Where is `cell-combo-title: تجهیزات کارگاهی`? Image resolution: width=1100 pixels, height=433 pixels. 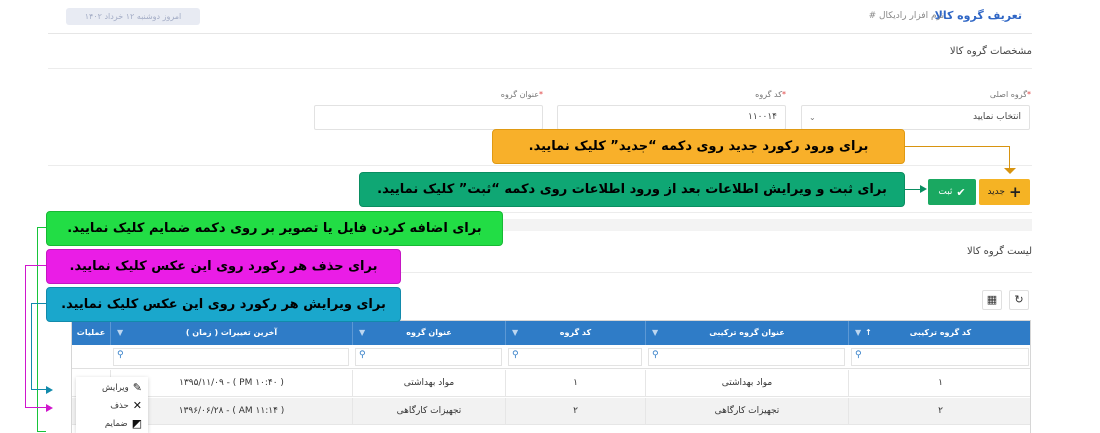 cell-combo-title: تجهیزات کارگاهی is located at coordinates (746, 411).